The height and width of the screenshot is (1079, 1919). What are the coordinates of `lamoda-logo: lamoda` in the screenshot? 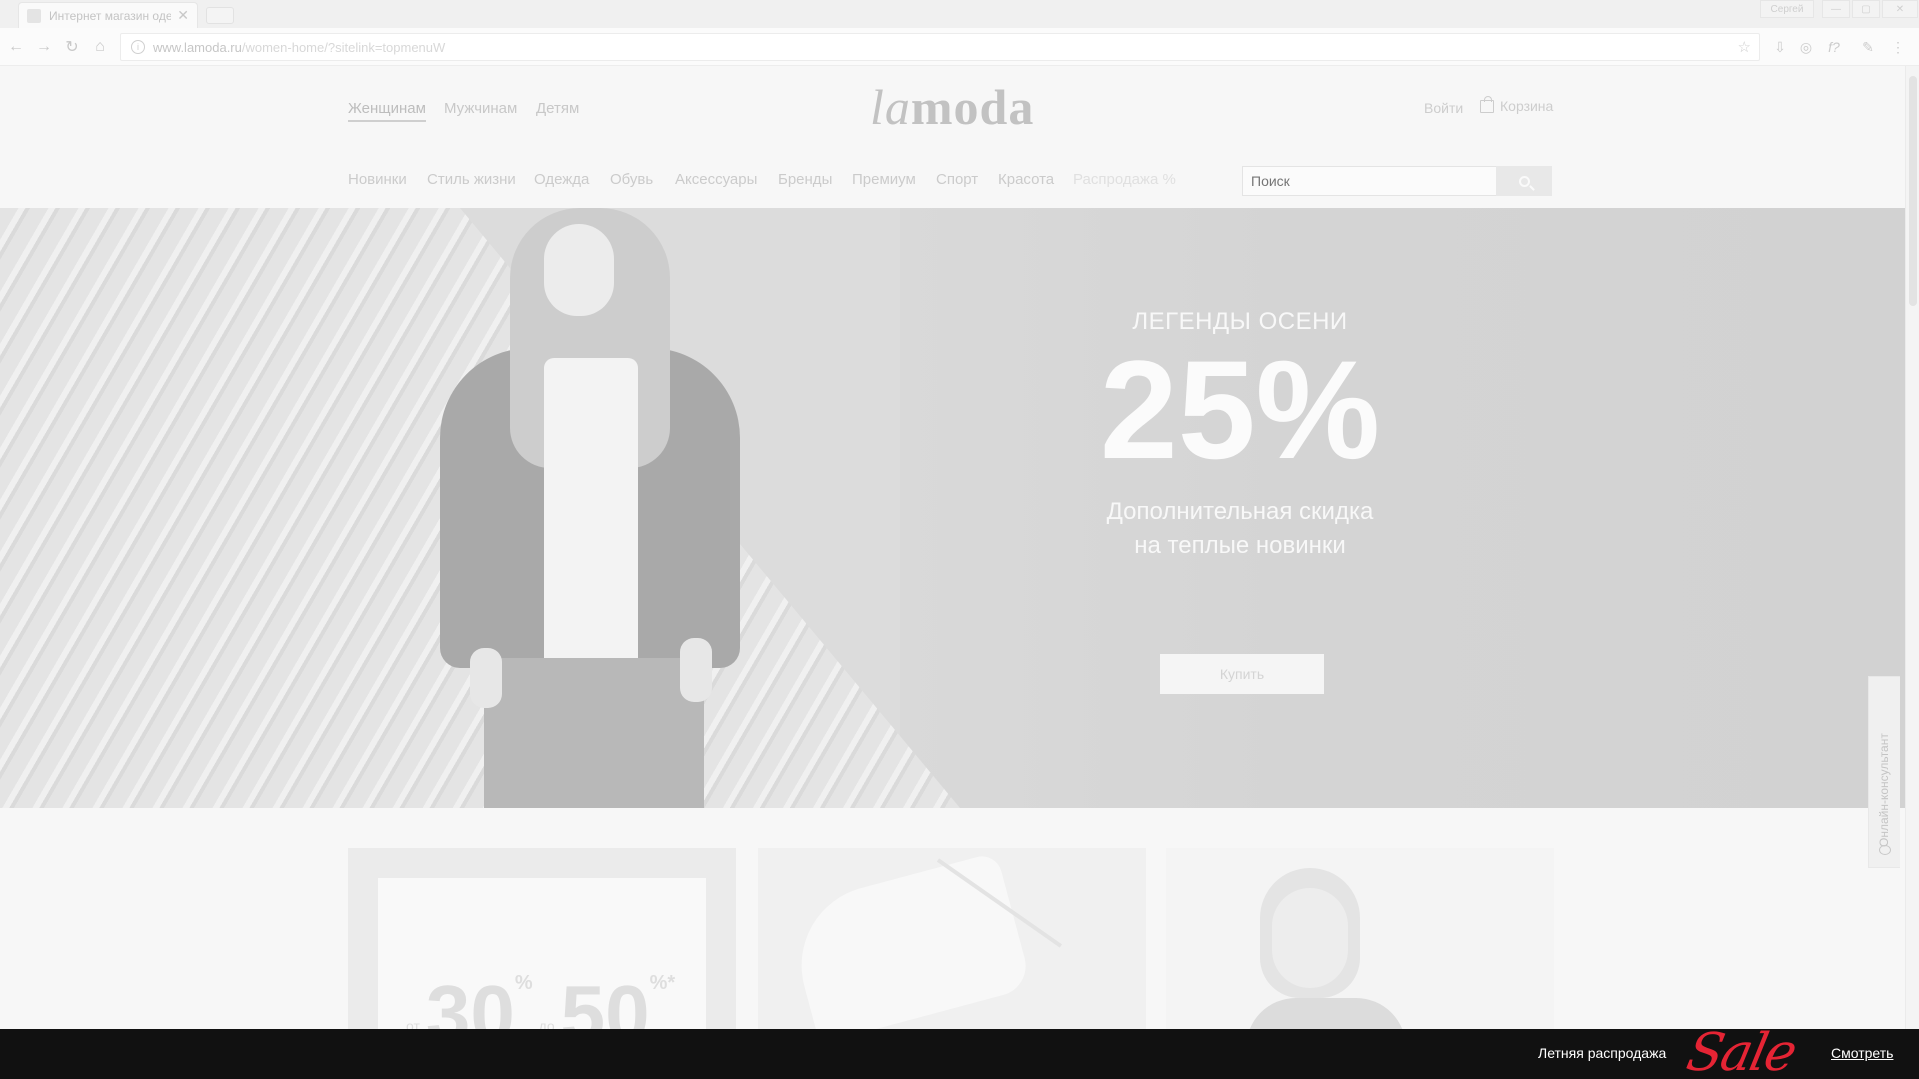 It's located at (952, 107).